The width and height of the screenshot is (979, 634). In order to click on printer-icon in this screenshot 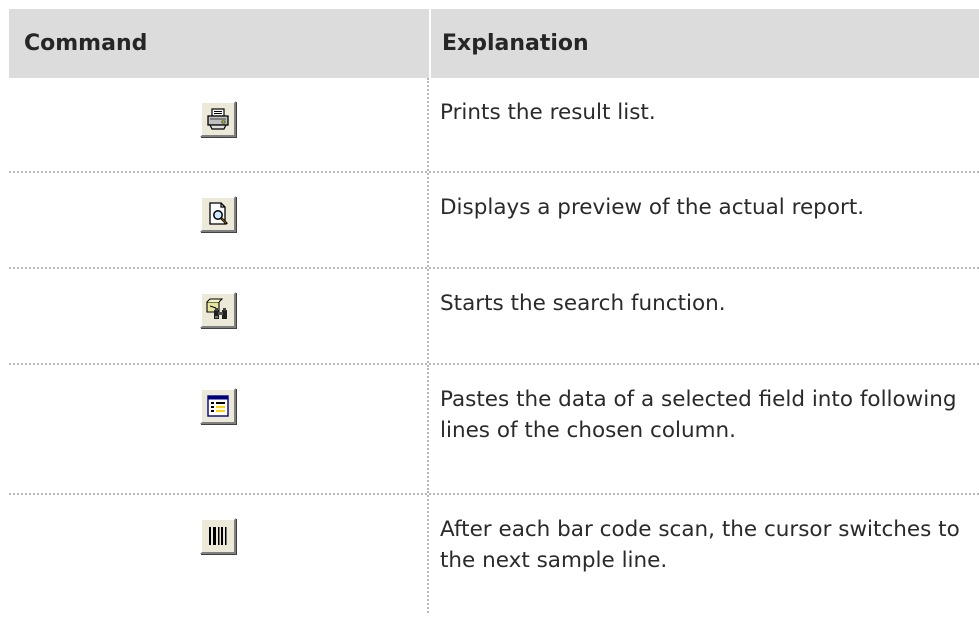, I will do `click(218, 119)`.